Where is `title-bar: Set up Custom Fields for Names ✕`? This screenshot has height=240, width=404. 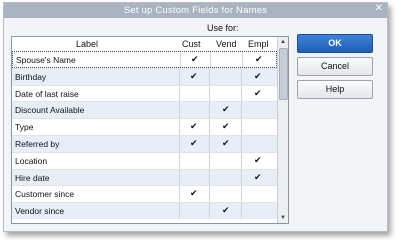
title-bar: Set up Custom Fields for Names ✕ is located at coordinates (195, 10).